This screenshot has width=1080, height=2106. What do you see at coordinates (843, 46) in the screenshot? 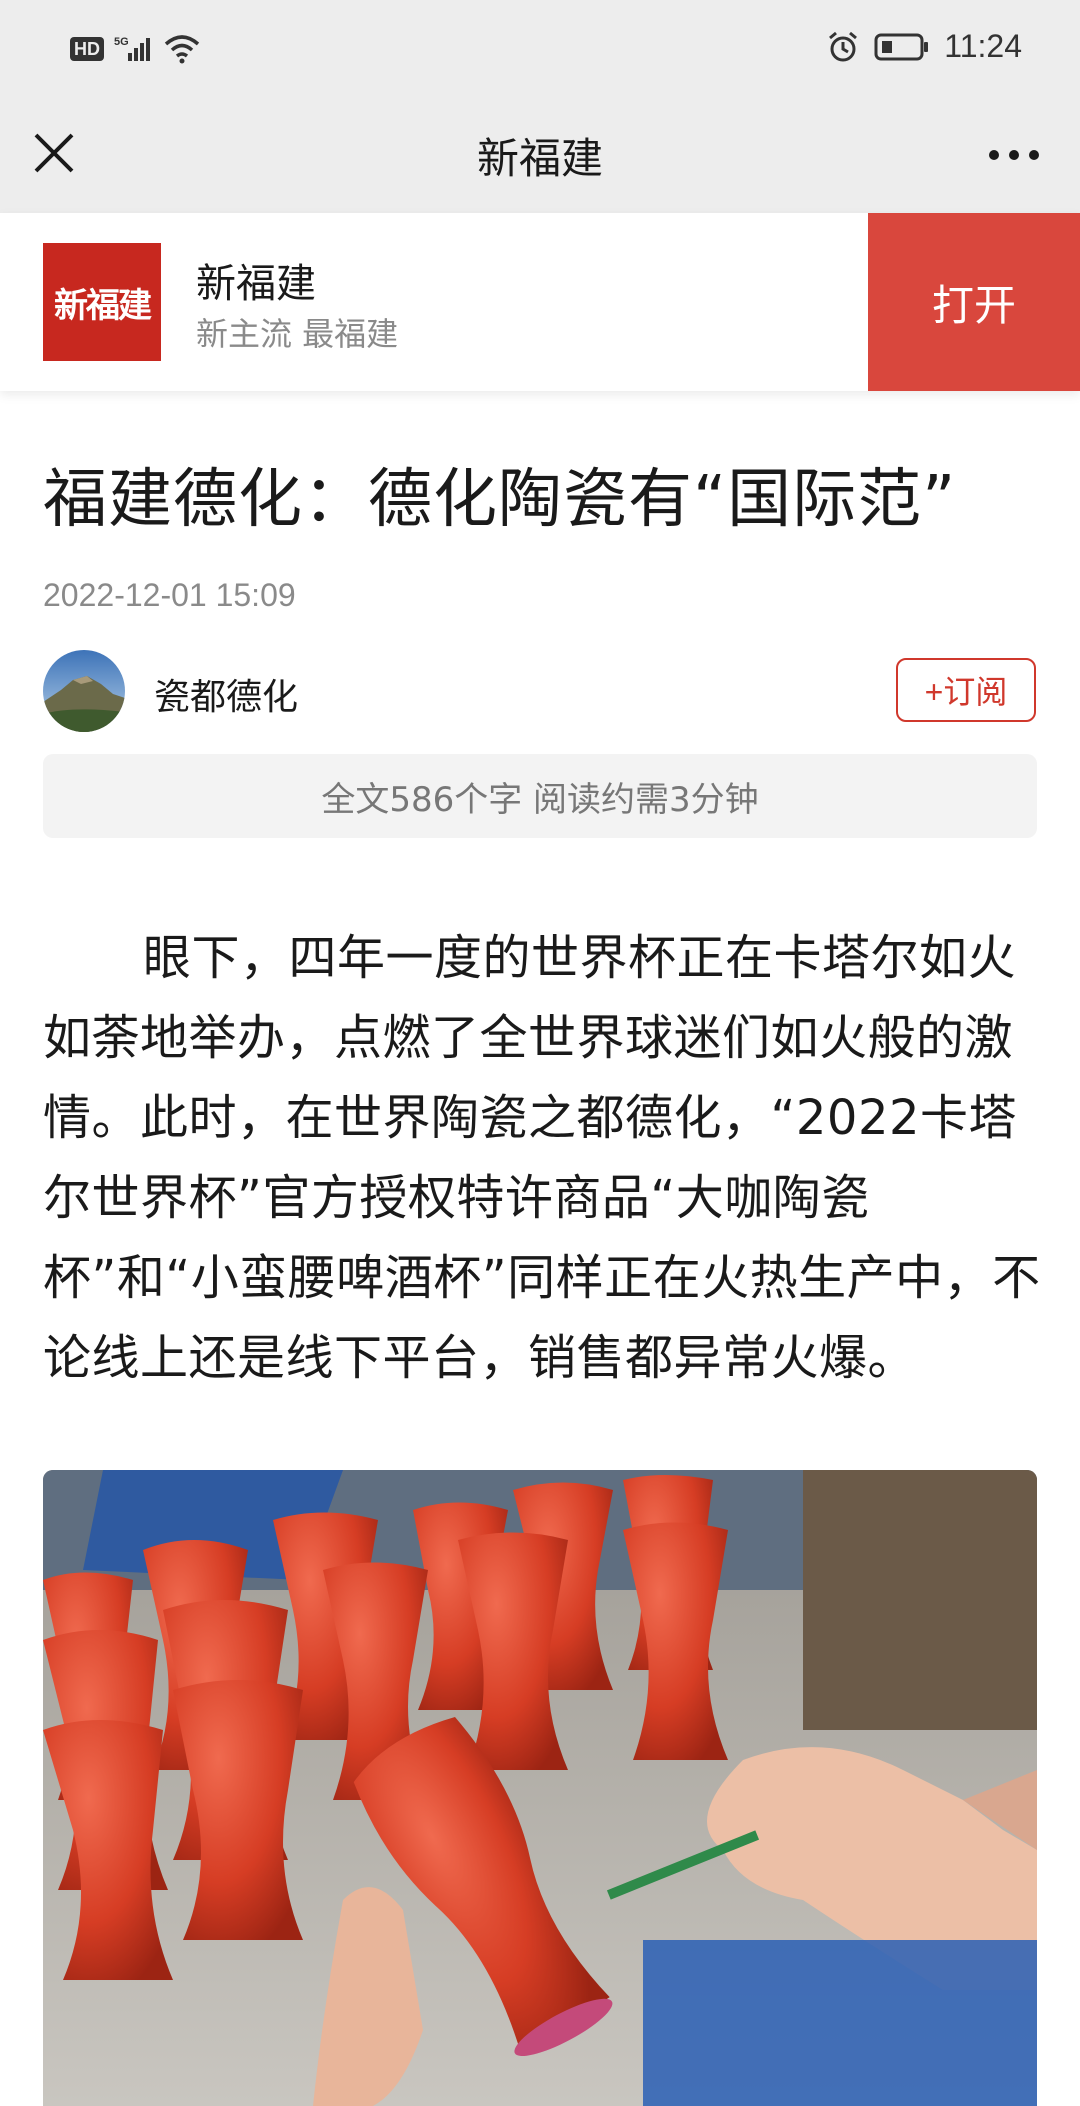
I see `alarm-icon` at bounding box center [843, 46].